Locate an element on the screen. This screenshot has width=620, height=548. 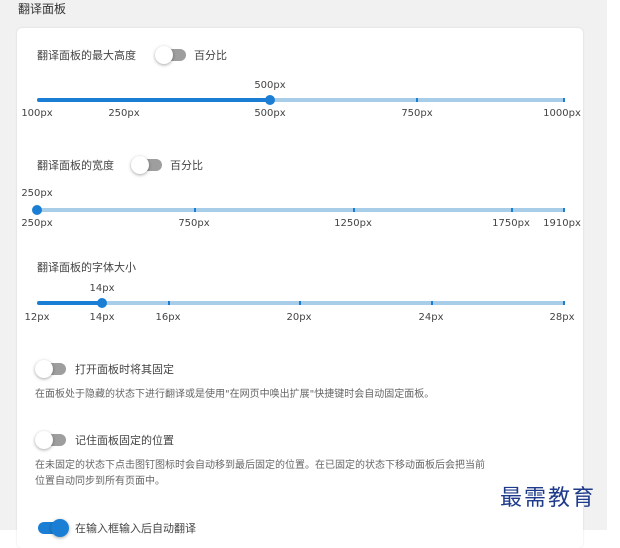
watermark-logo: 最需教育 is located at coordinates (548, 498).